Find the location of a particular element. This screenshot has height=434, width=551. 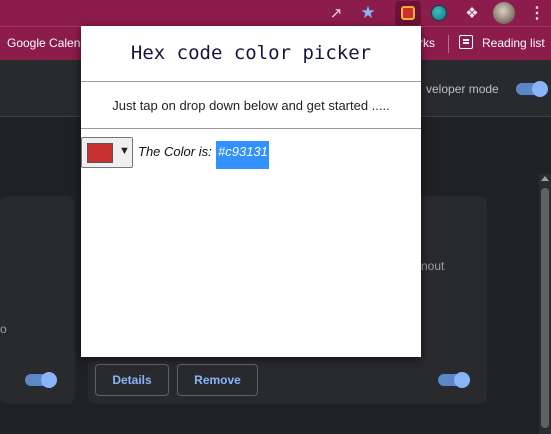

popup-title: Hex code color picker is located at coordinates (251, 53).